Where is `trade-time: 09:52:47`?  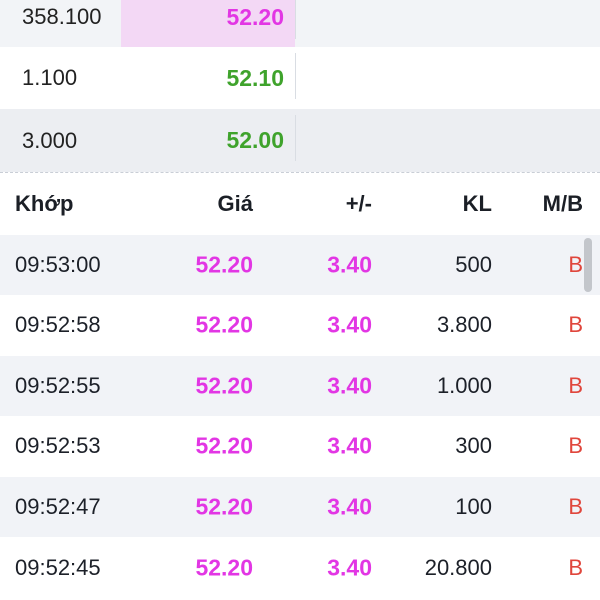
trade-time: 09:52:47 is located at coordinates (58, 506).